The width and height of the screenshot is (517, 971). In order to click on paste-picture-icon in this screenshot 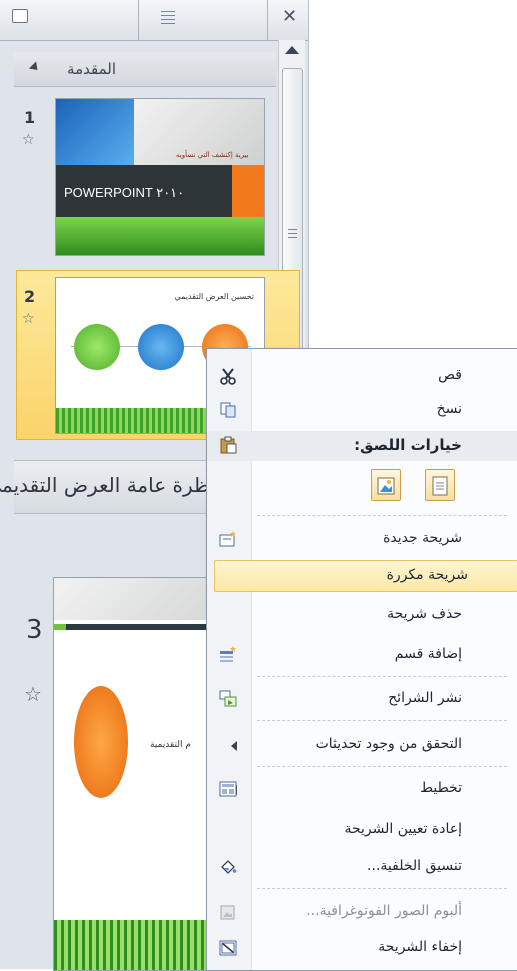, I will do `click(386, 486)`.